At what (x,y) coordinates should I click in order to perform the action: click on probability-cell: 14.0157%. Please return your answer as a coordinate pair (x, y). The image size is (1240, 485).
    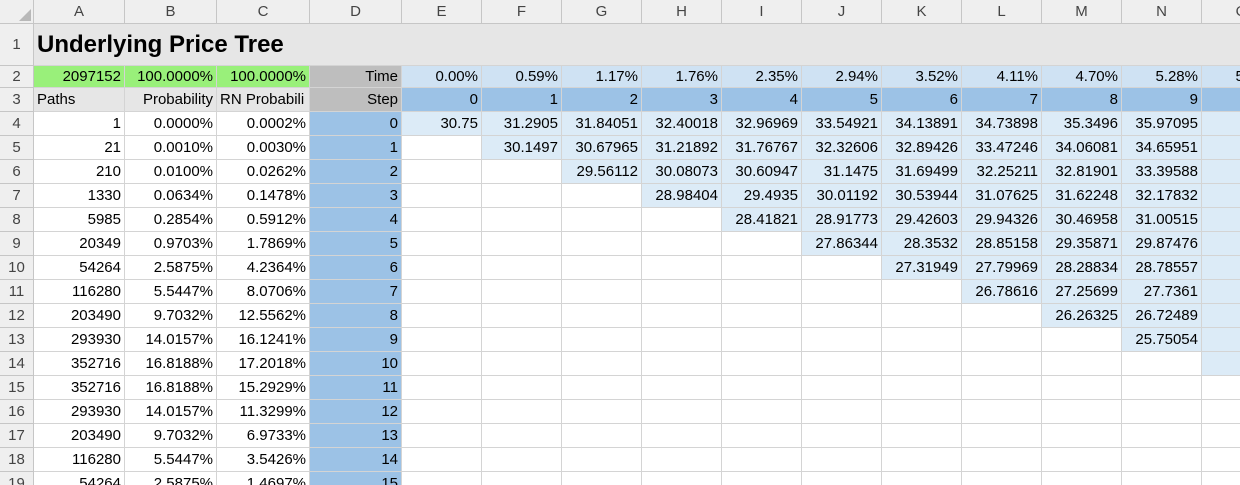
    Looking at the image, I should click on (171, 340).